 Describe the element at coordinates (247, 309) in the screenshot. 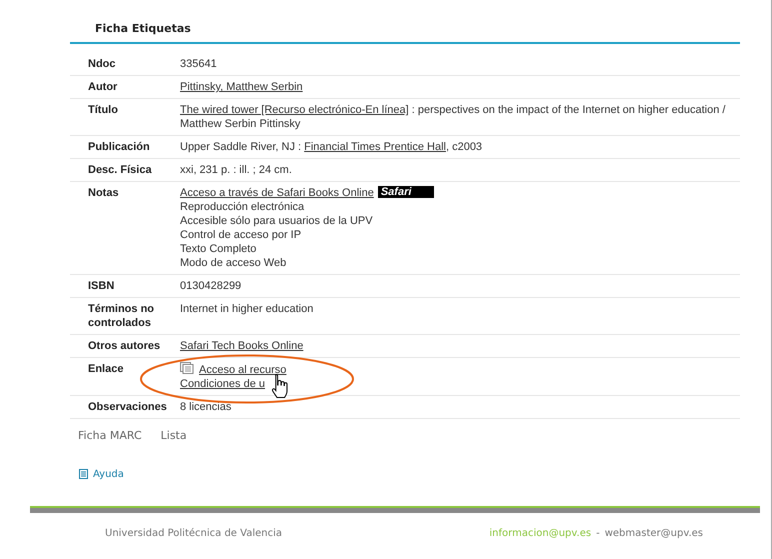

I see `field-value: Internet in higher education` at that location.